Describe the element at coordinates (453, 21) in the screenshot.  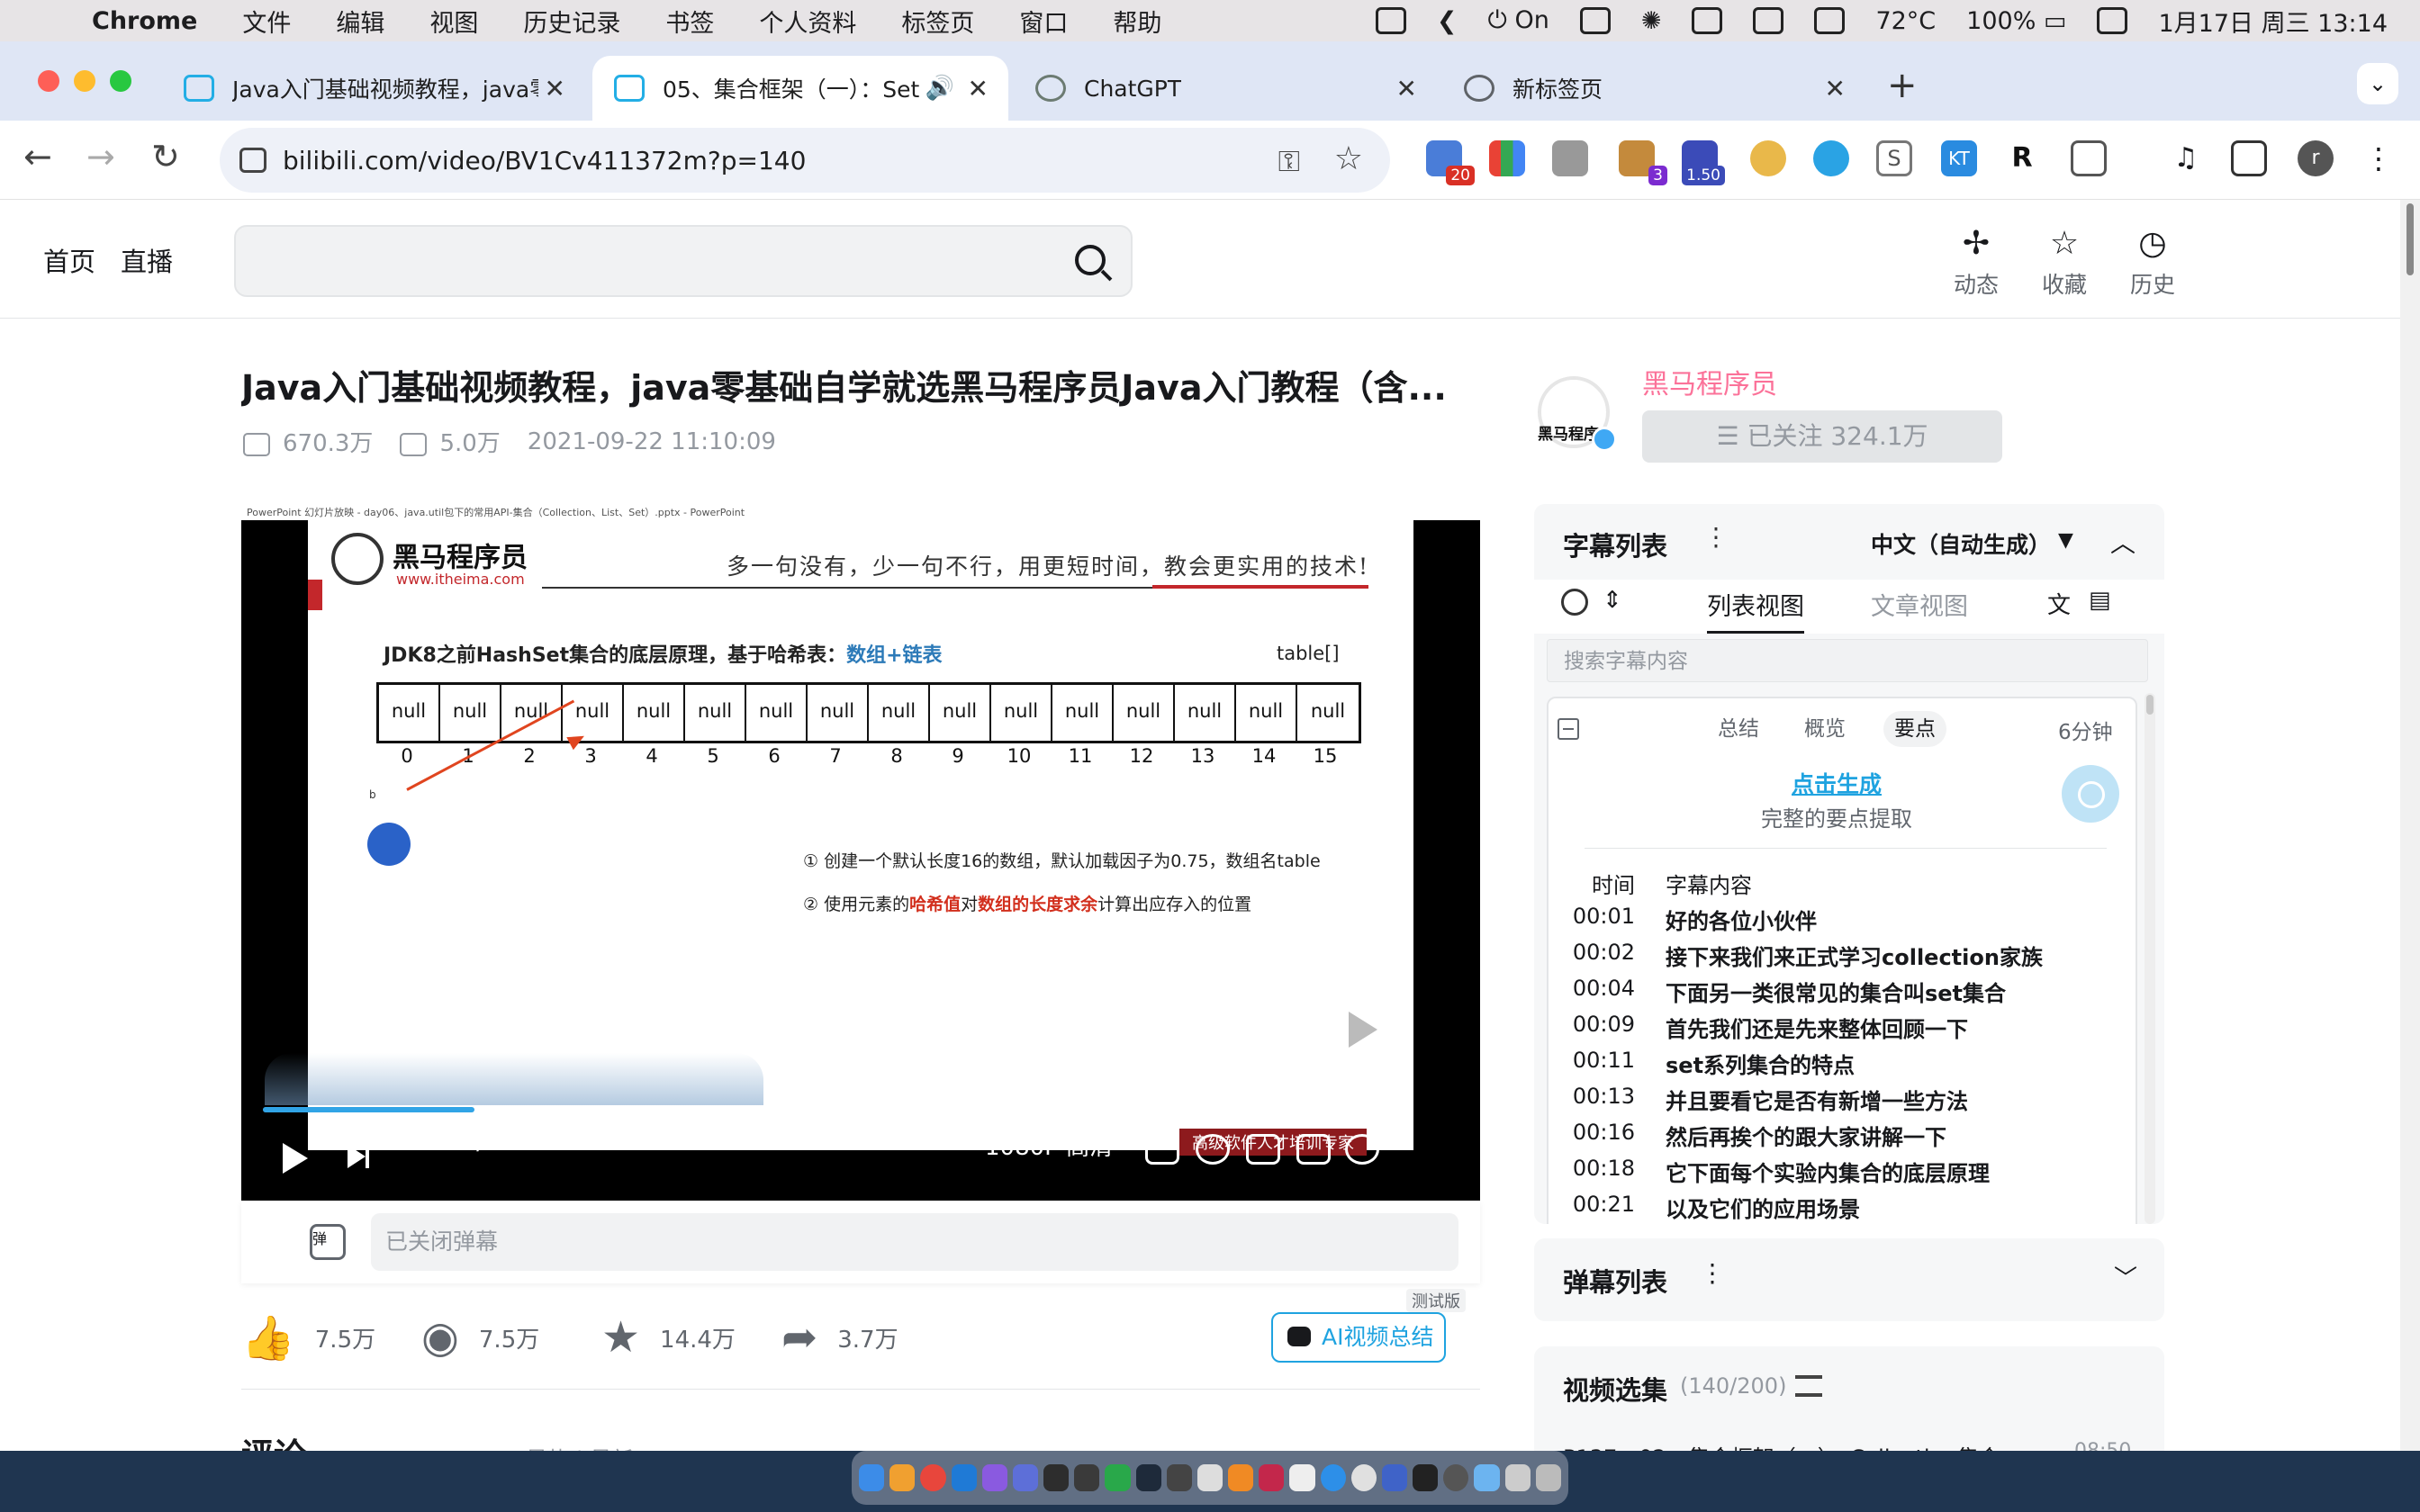
I see `menu-view: 视图` at that location.